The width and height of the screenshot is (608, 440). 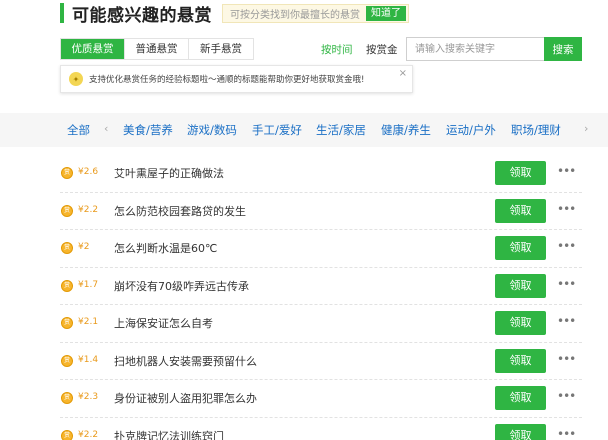 I want to click on list-item: 赏 ¥1.7 崩坏没有70级咋弄远古传承 领取 •••, so click(x=321, y=286).